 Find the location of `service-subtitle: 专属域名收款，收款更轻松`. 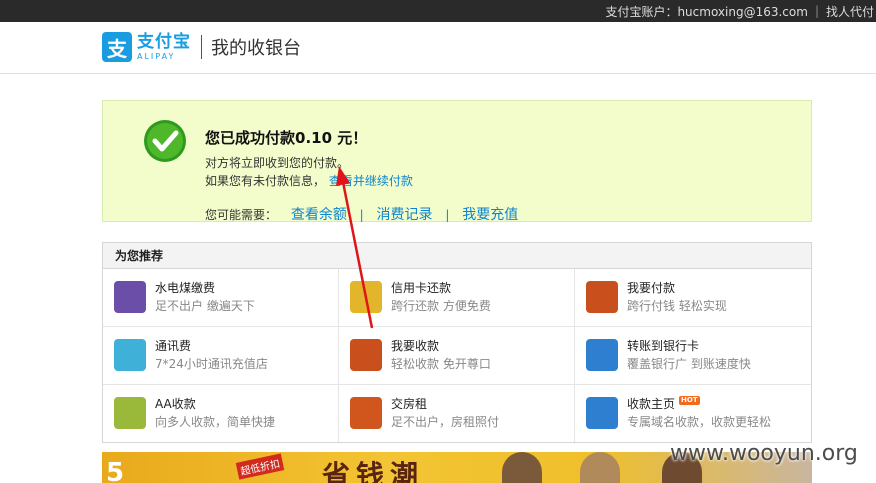

service-subtitle: 专属域名收款，收款更轻松 is located at coordinates (699, 422).